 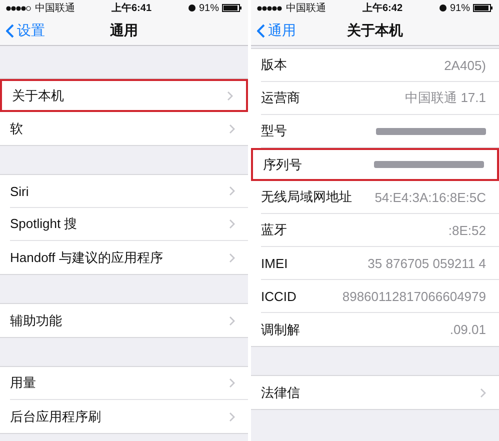 I want to click on settings-row: ICCID 89860112817066604979, so click(x=380, y=296).